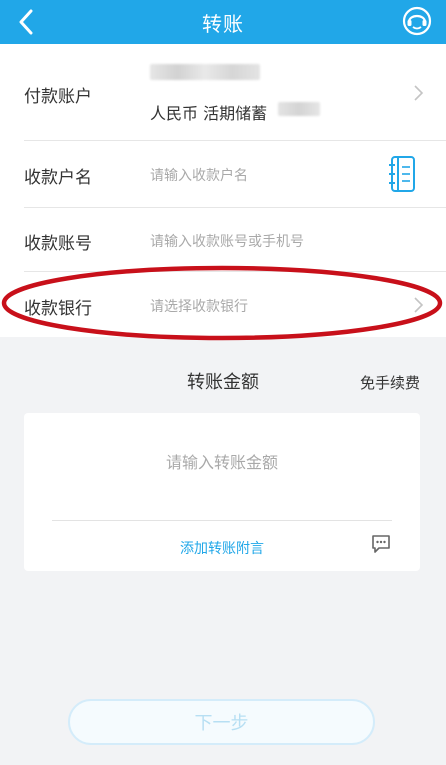 This screenshot has width=446, height=765. I want to click on payment-account-label: 付款账户, so click(58, 97).